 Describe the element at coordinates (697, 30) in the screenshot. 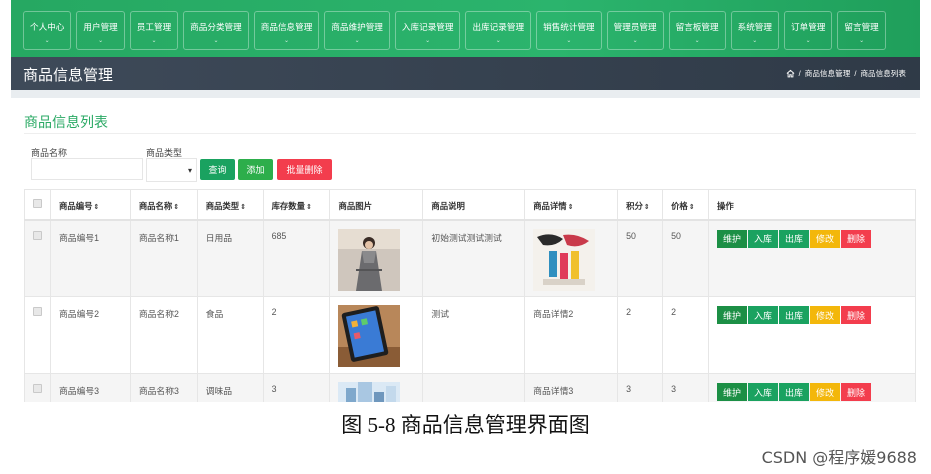

I see `nav-item-message-board: 留言板管理 ⌄` at that location.